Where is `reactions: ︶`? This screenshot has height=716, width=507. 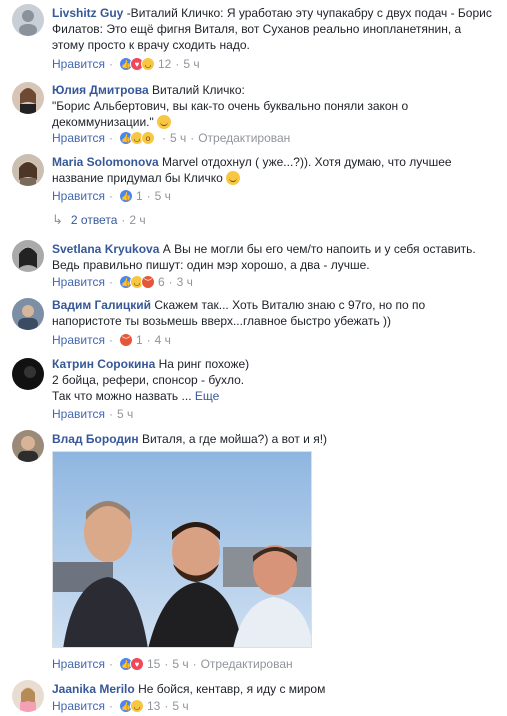 reactions: ︶ is located at coordinates (125, 340).